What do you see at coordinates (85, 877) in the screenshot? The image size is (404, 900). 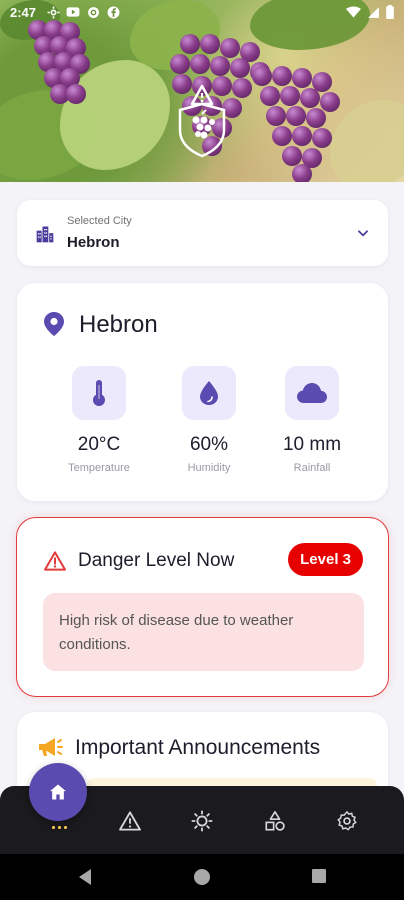 I see `back-icon` at bounding box center [85, 877].